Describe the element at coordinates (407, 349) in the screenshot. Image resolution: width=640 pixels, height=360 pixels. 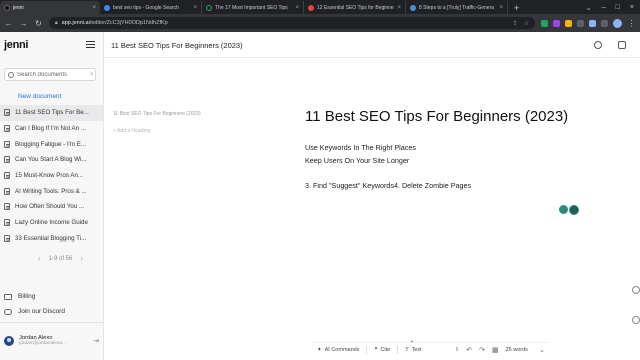
I see `text-format-icon: T` at that location.